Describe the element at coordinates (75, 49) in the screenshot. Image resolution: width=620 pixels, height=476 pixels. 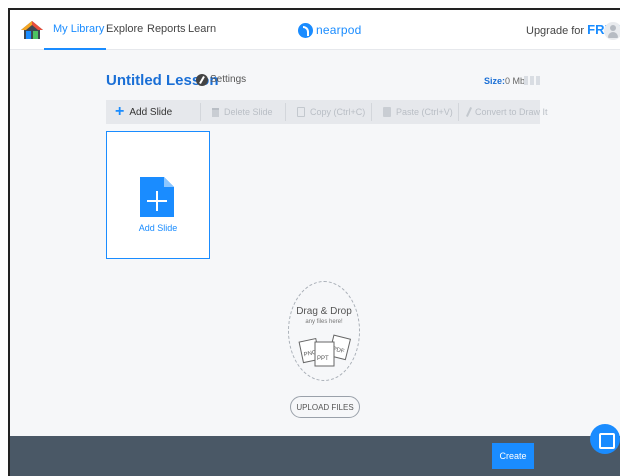
I see `active-tab-indicator` at that location.